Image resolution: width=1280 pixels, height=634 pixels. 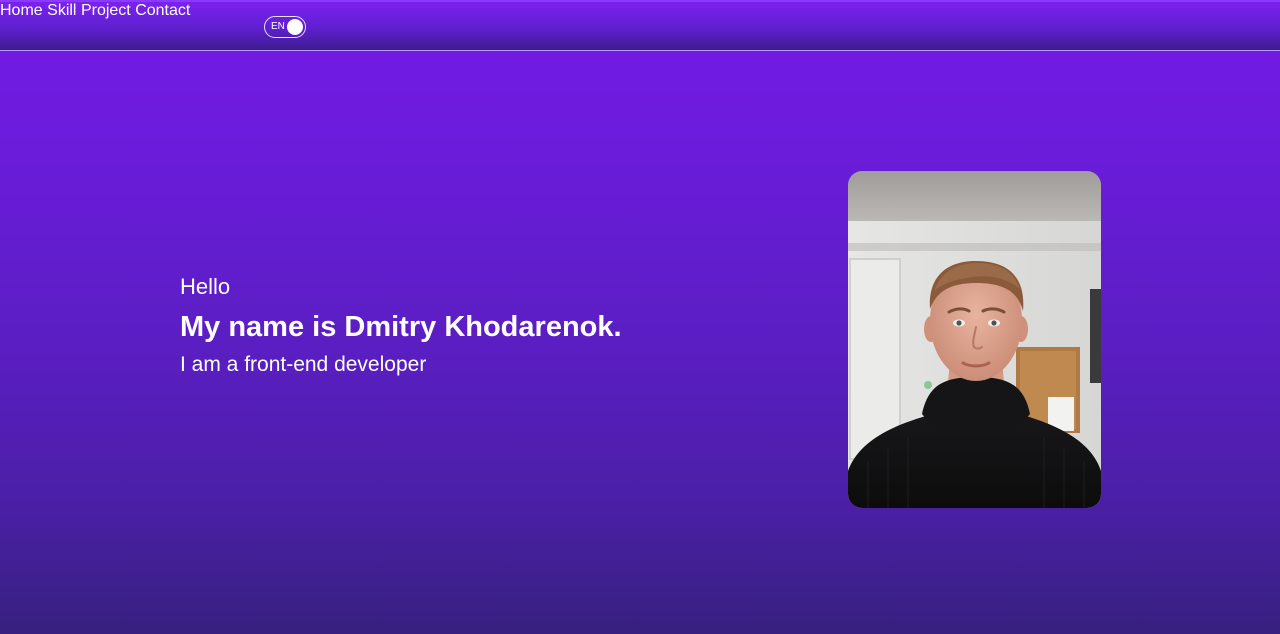 I want to click on nav-link-skill: Skill, so click(x=61, y=10).